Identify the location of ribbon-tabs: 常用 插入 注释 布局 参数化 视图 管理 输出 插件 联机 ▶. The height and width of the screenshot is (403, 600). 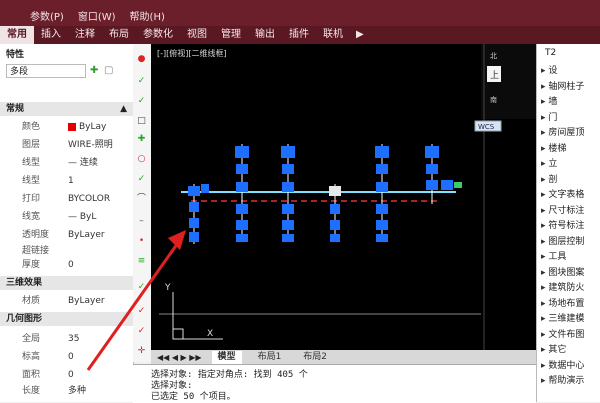
(300, 35).